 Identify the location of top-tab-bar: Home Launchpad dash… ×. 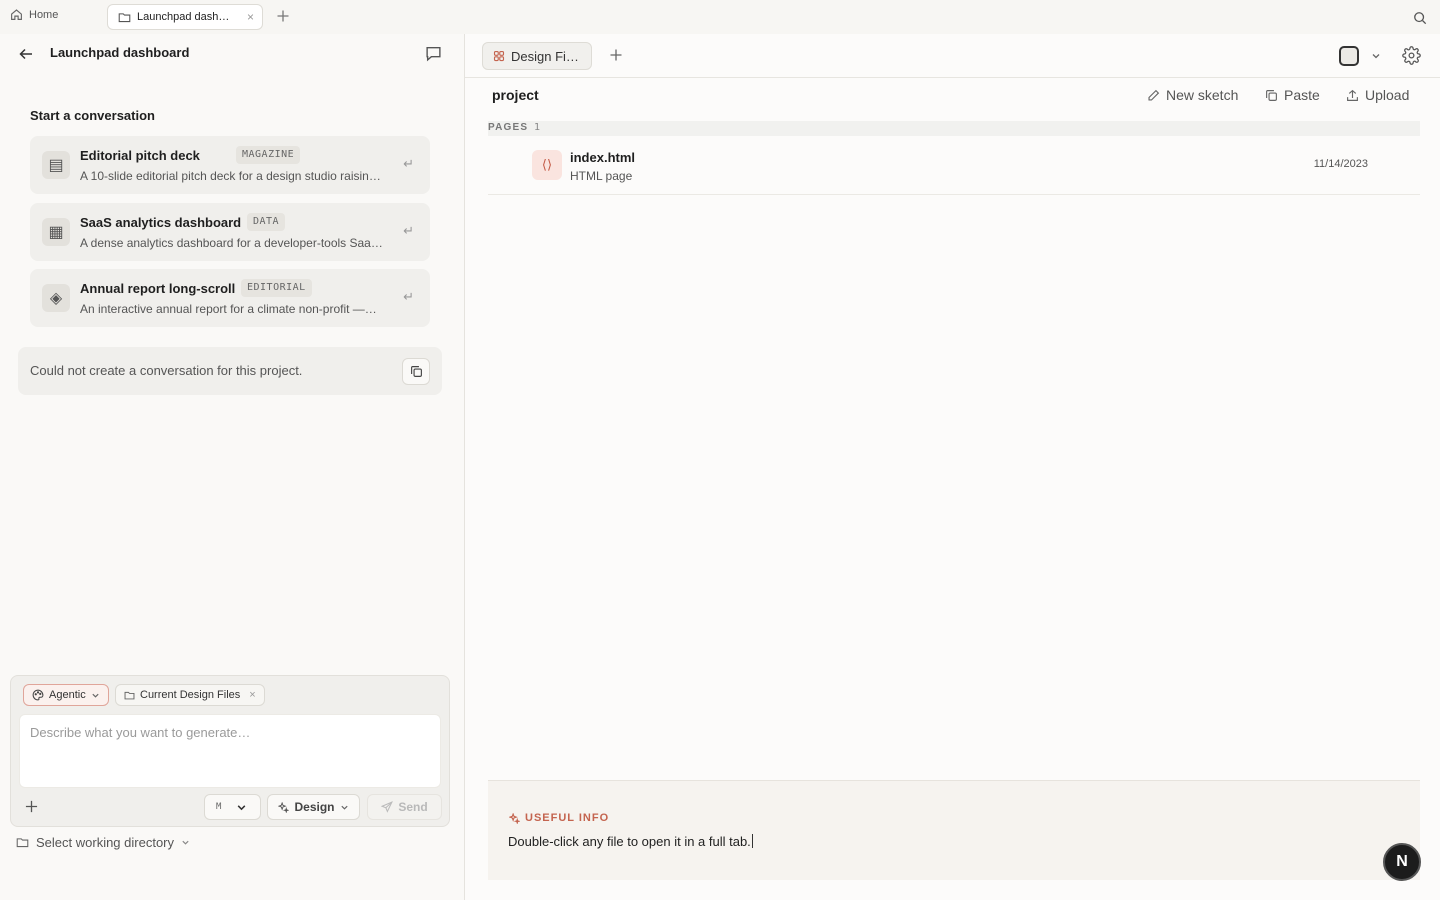
(720, 17).